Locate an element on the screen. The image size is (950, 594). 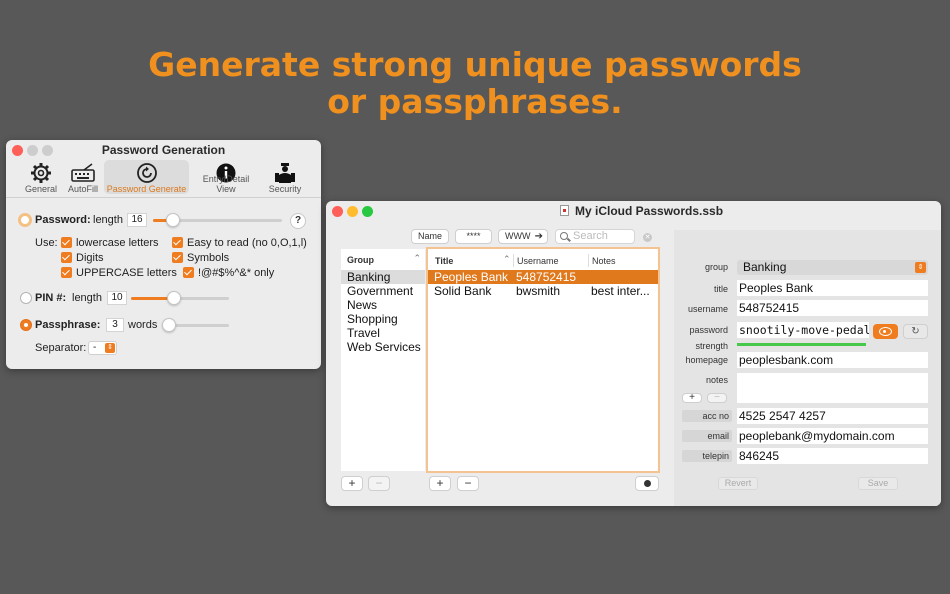
lowercase-label: lowercase letters is located at coordinates (117, 243).